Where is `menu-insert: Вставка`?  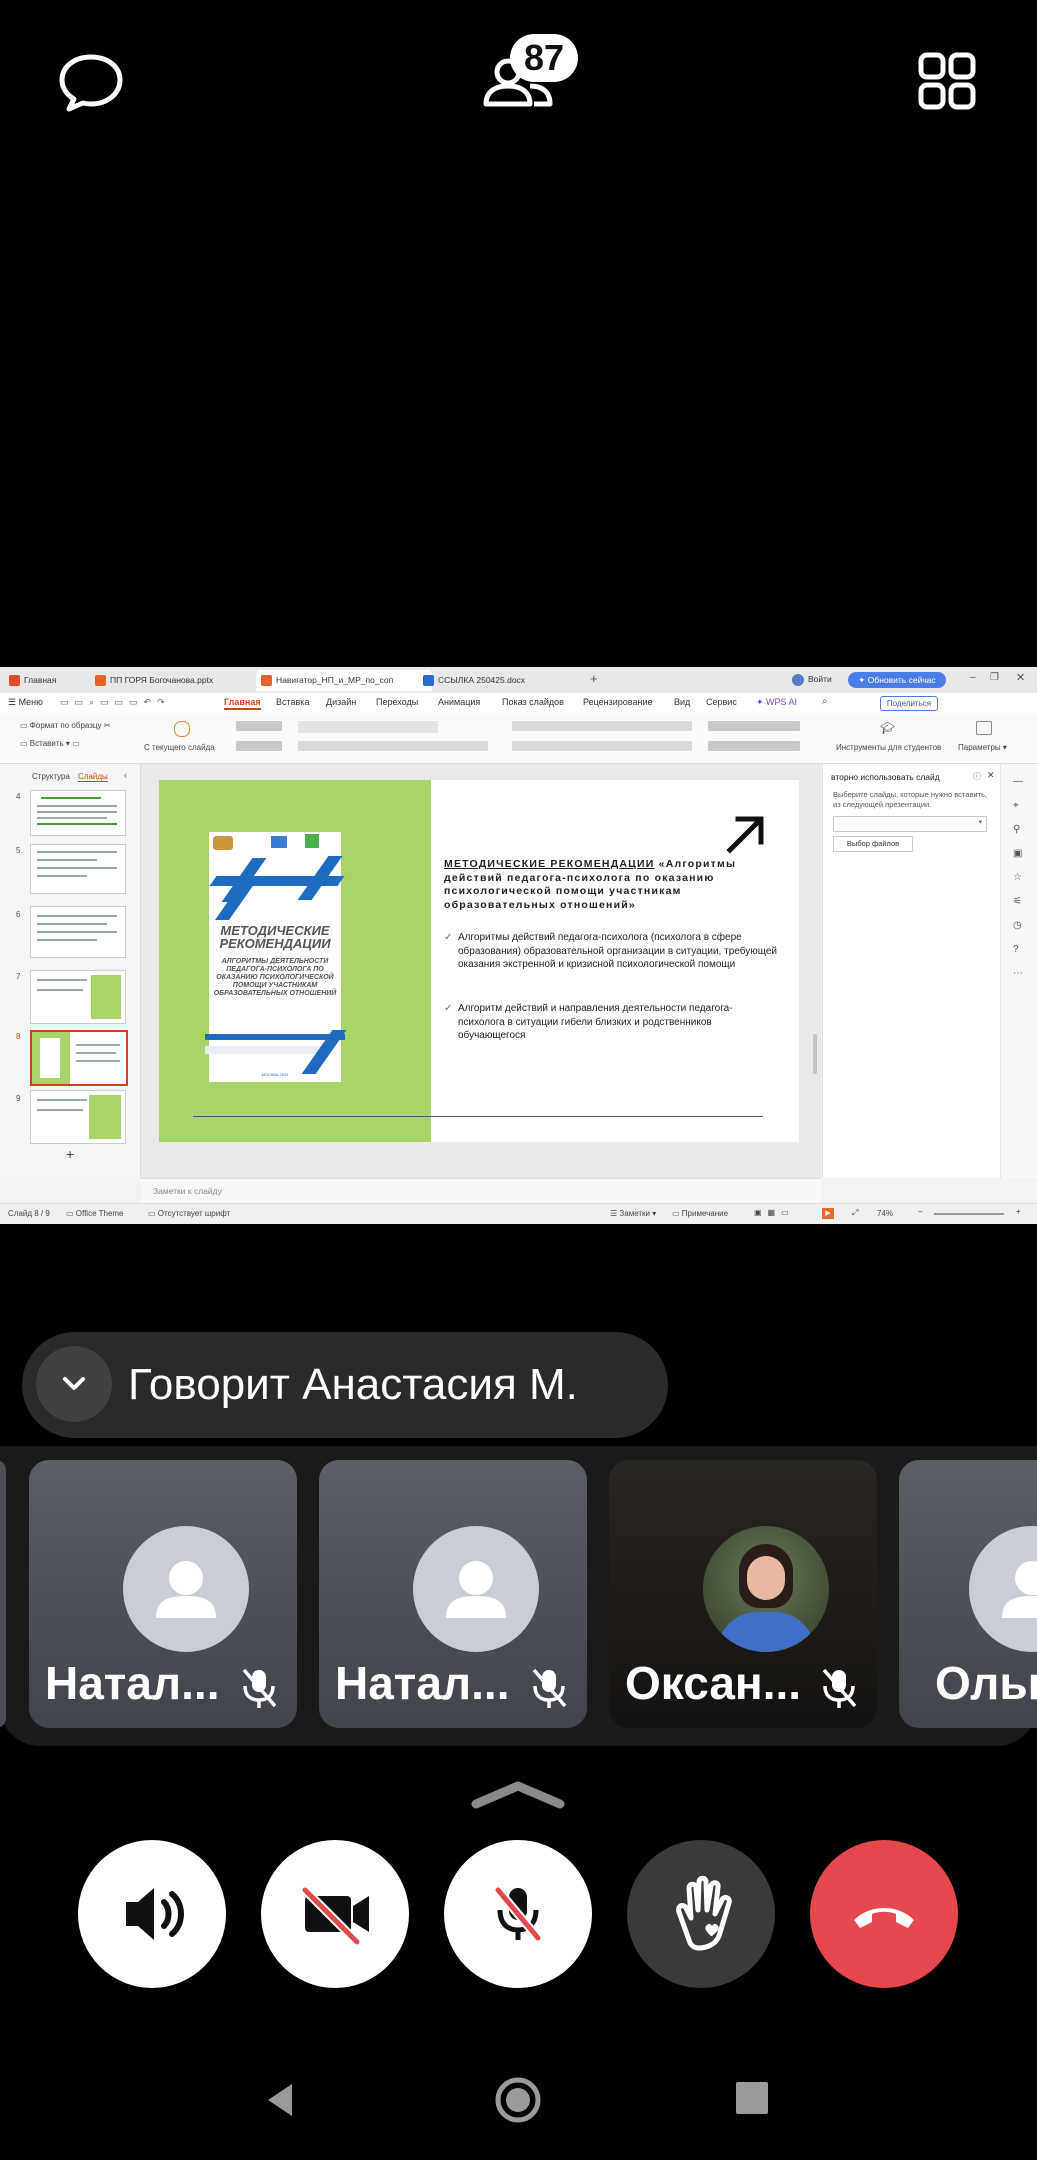 menu-insert: Вставка is located at coordinates (292, 702).